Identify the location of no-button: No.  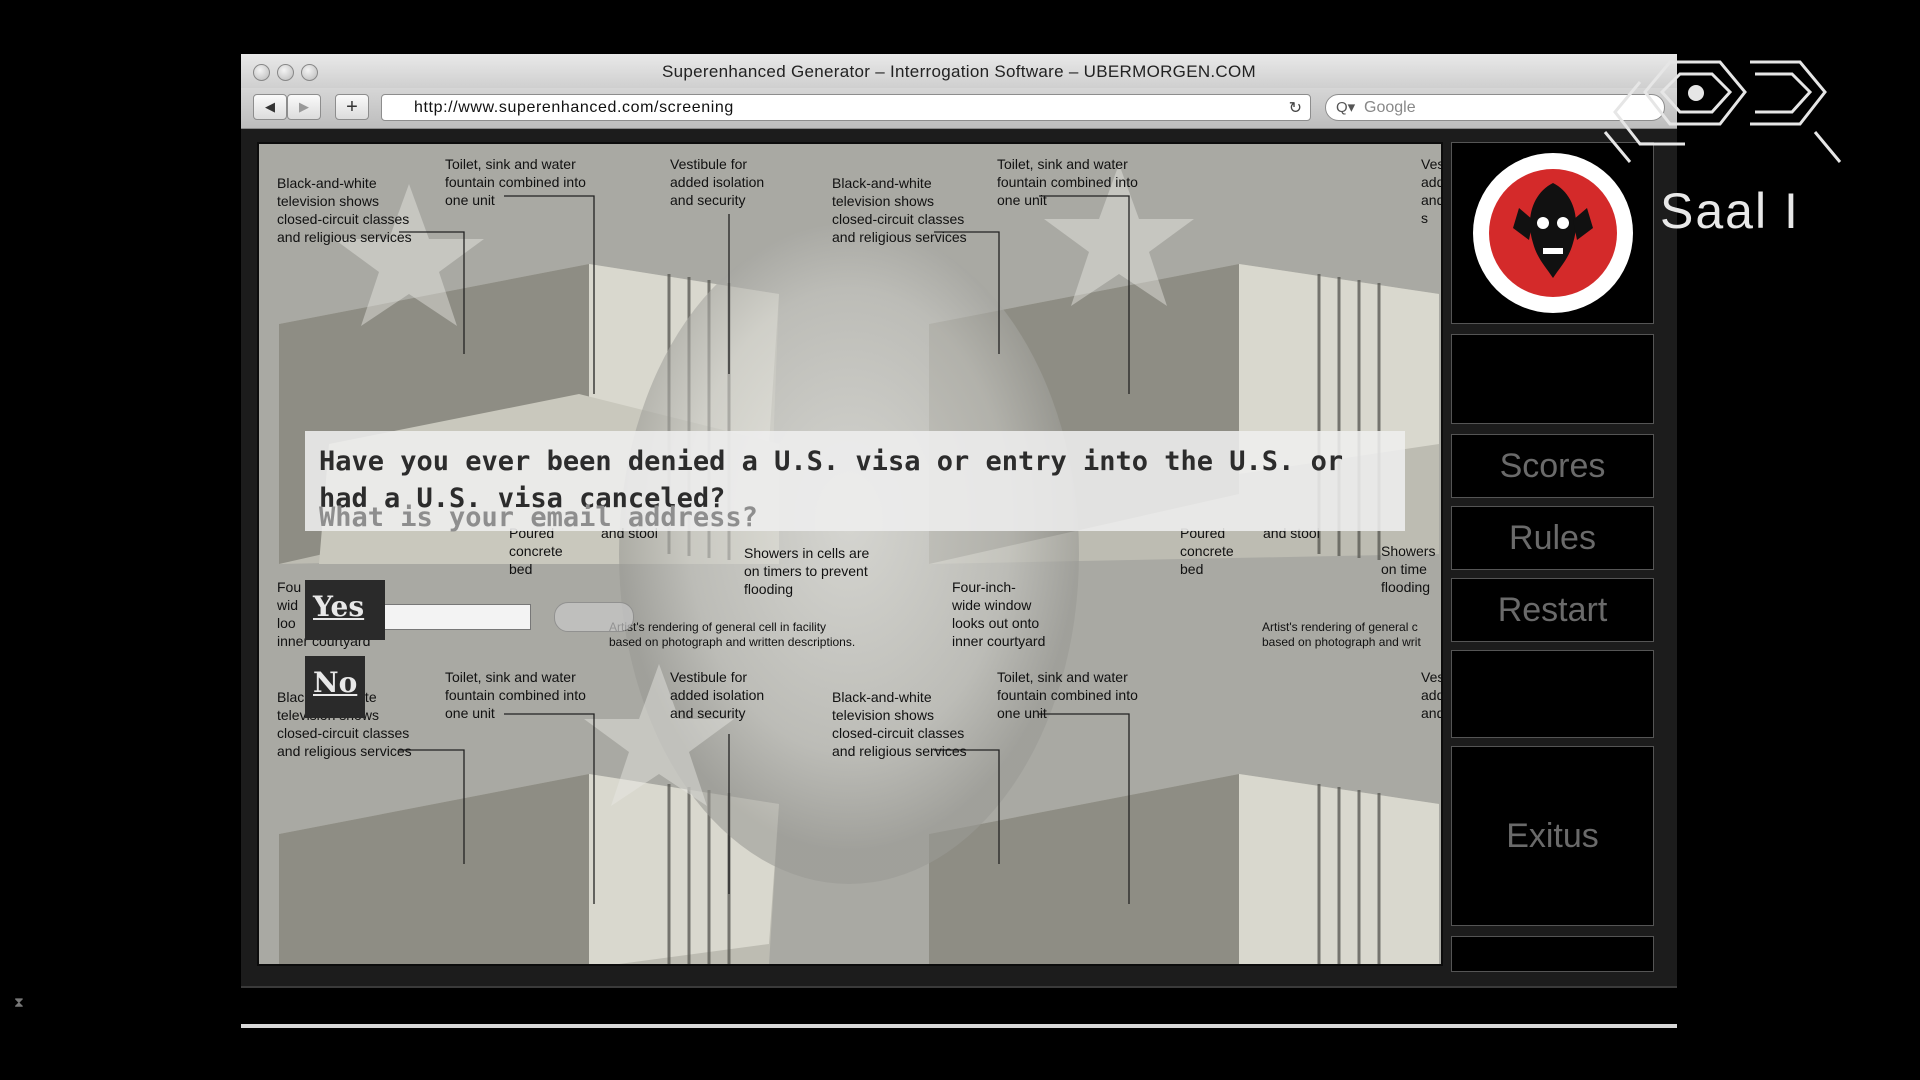
(335, 687).